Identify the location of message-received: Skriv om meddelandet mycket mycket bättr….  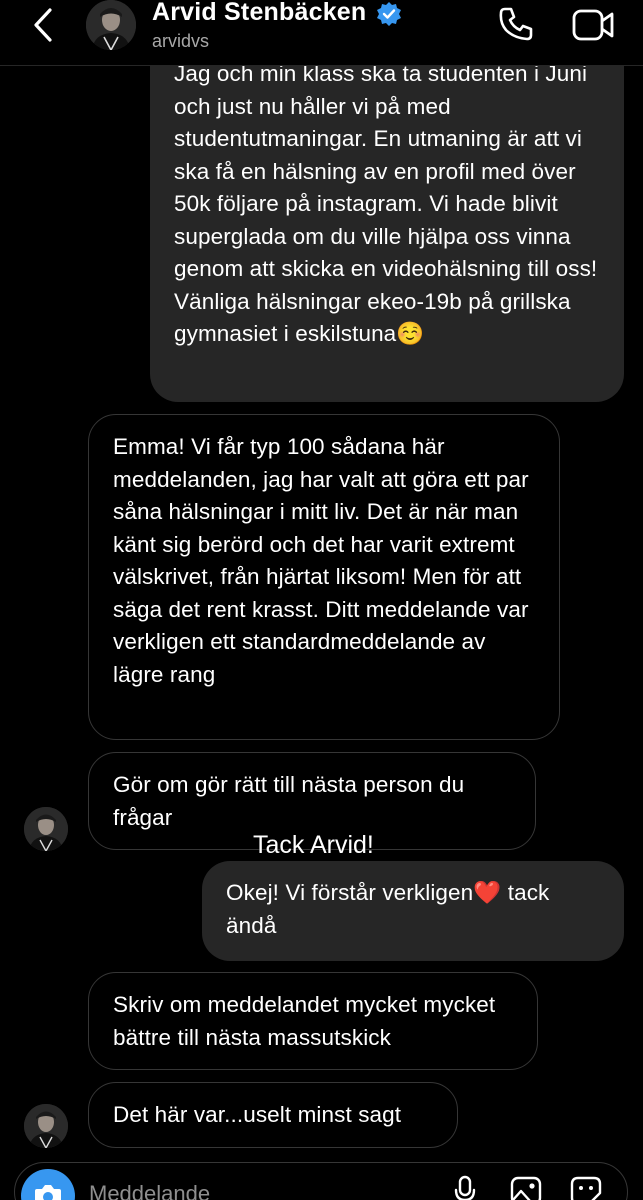
(313, 1021).